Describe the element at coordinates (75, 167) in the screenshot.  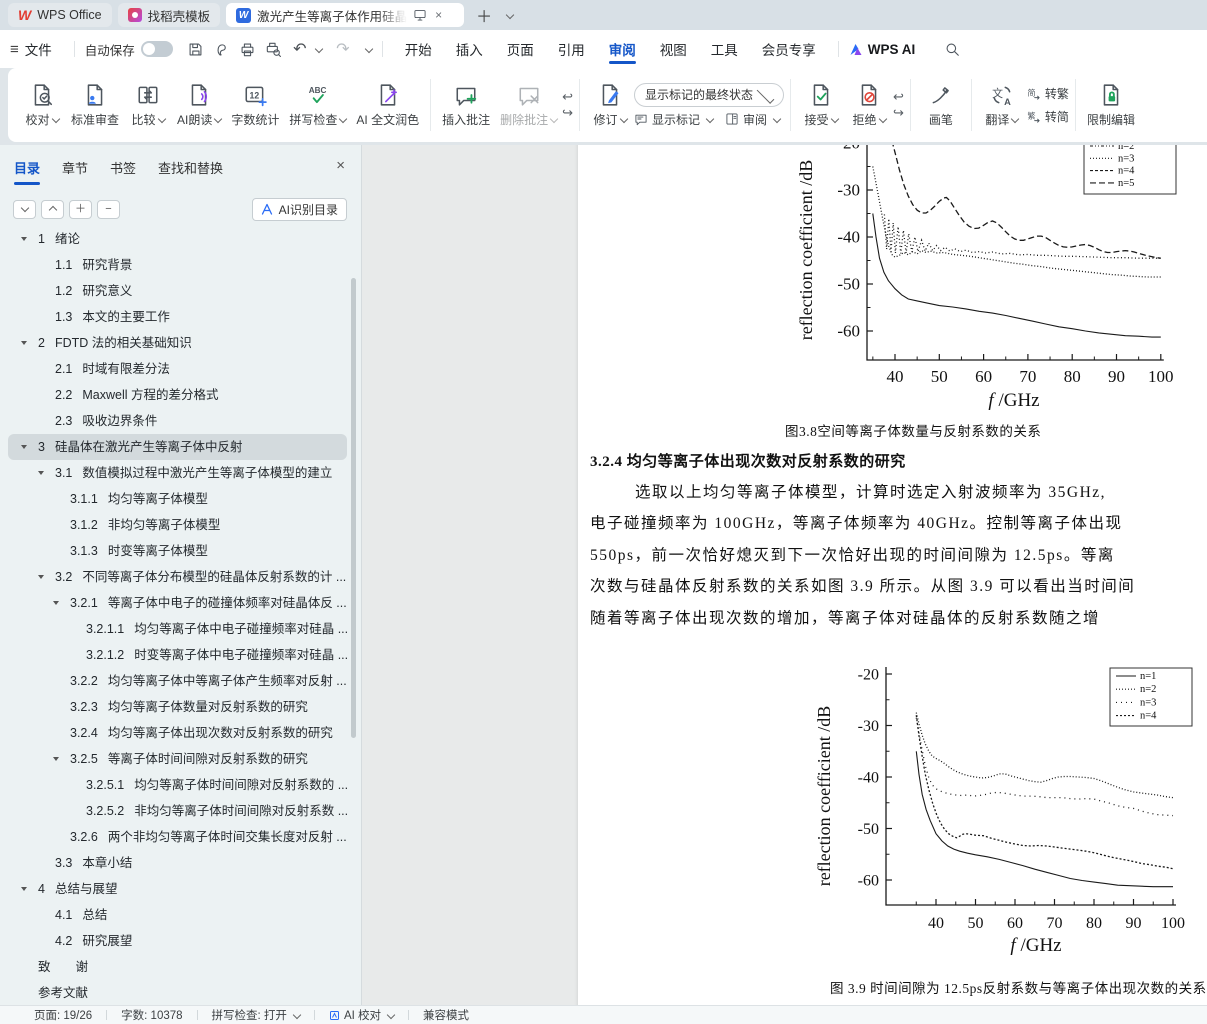
I see `sidebar-tab-chapters: 章节` at that location.